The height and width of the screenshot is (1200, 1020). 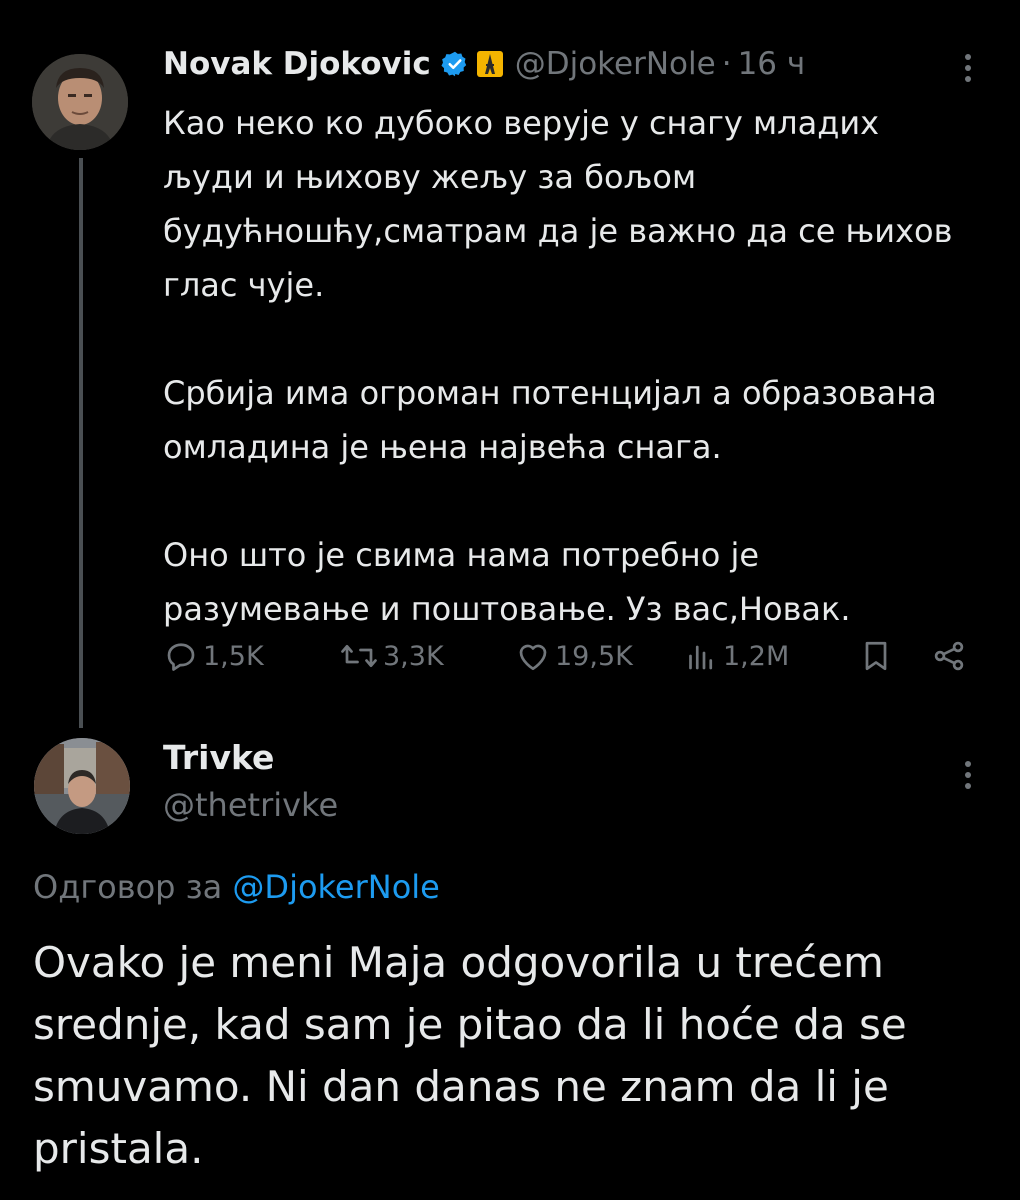 I want to click on tweet-actions: 1,5K 3,3K 19,5K 1,2M, so click(x=573, y=656).